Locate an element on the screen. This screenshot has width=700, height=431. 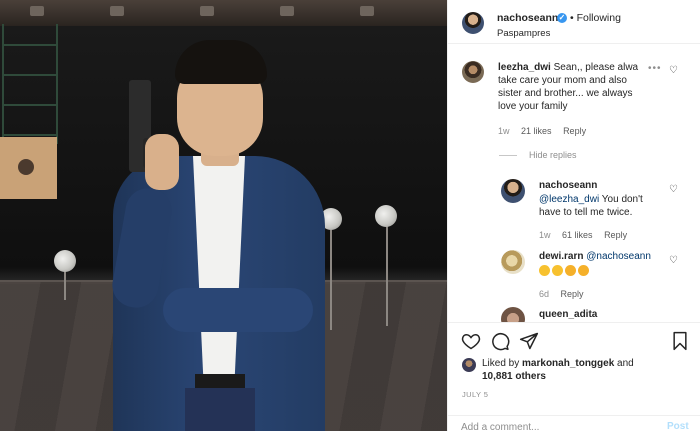
reply-body: @leezha_dwi You don't is located at coordinates (604, 199).